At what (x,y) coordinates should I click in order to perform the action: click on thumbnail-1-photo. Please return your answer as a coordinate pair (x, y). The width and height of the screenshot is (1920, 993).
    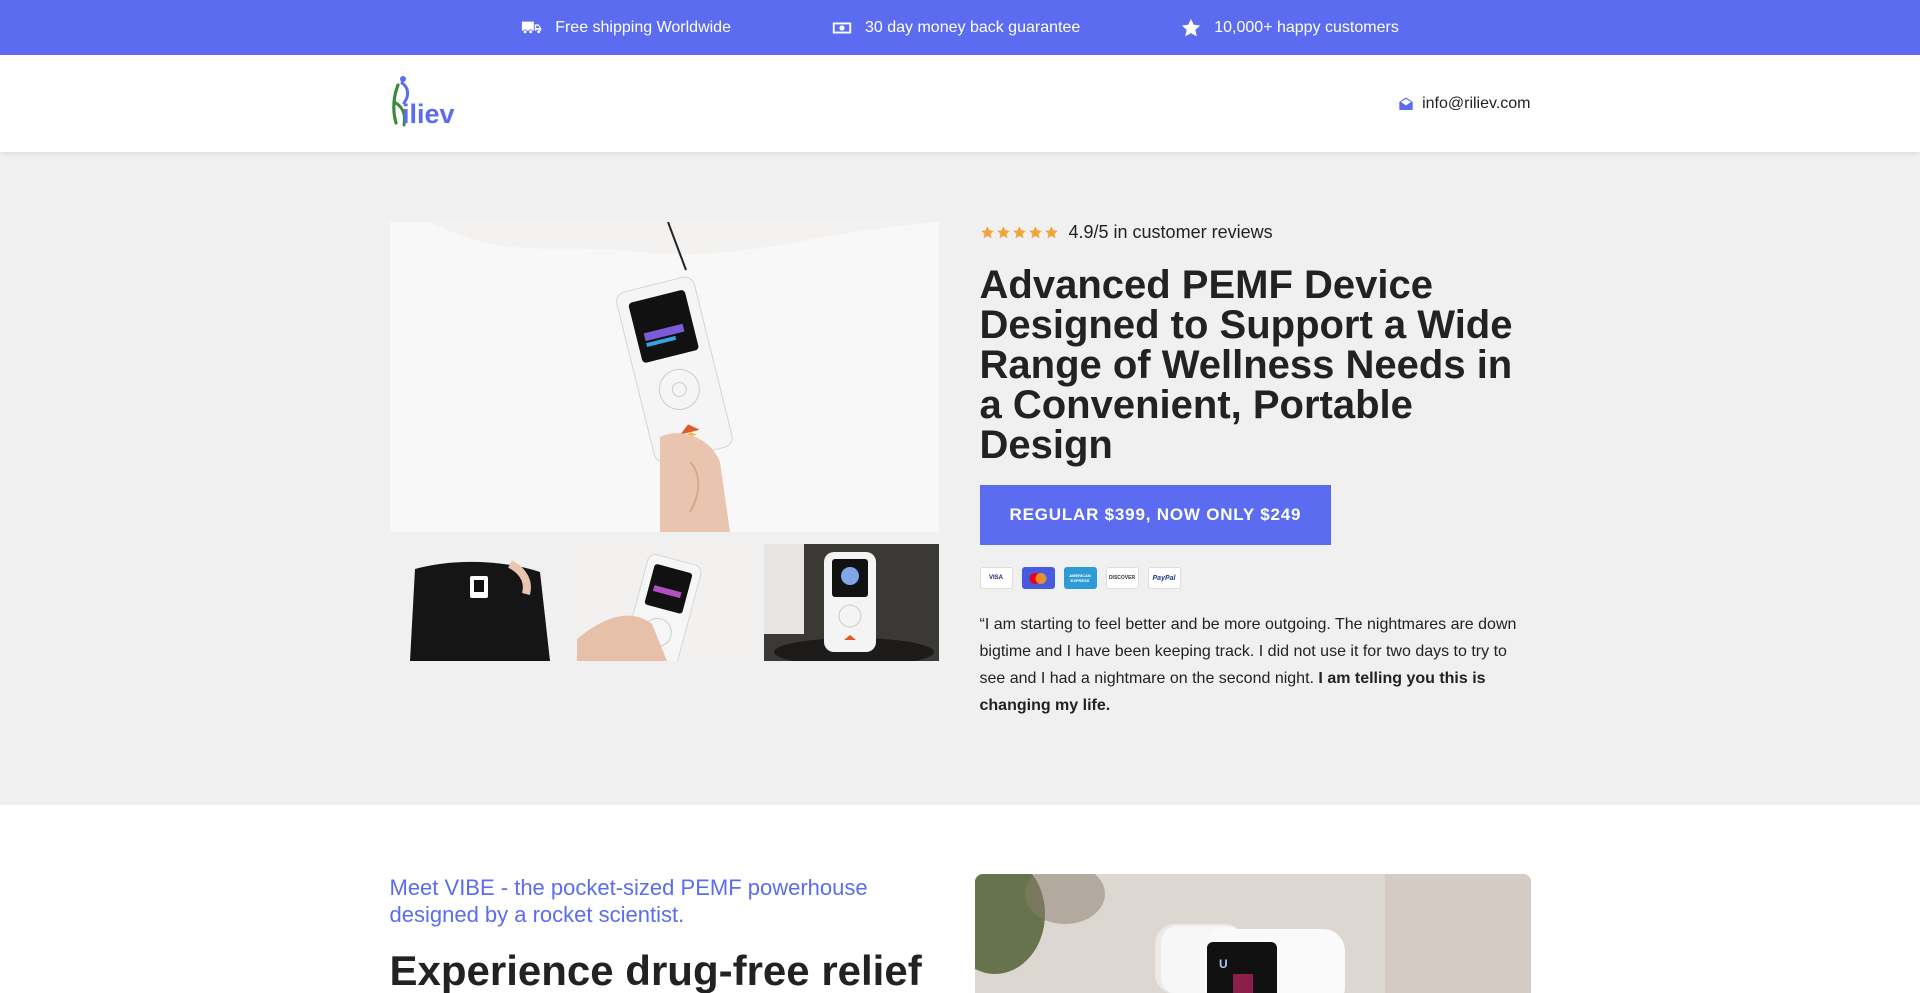
    Looking at the image, I should click on (477, 602).